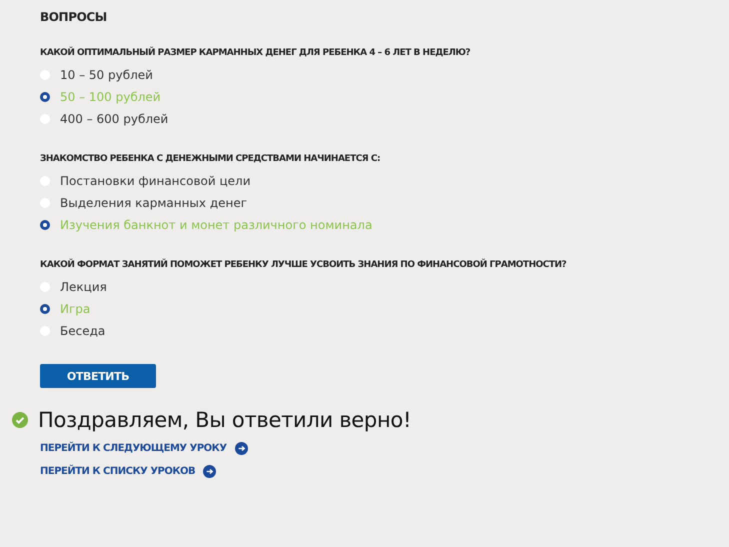 The image size is (729, 547). I want to click on question-text: КАКОЙ ОПТИМАЛЬНЫЙ РАЗМЕР КАРМАННЫХ ДЕНЕГ ДЛЯ РЕБЕНКА 4 – 6 ЛЕТ В НЕДЕЛЮ?, so click(256, 53).